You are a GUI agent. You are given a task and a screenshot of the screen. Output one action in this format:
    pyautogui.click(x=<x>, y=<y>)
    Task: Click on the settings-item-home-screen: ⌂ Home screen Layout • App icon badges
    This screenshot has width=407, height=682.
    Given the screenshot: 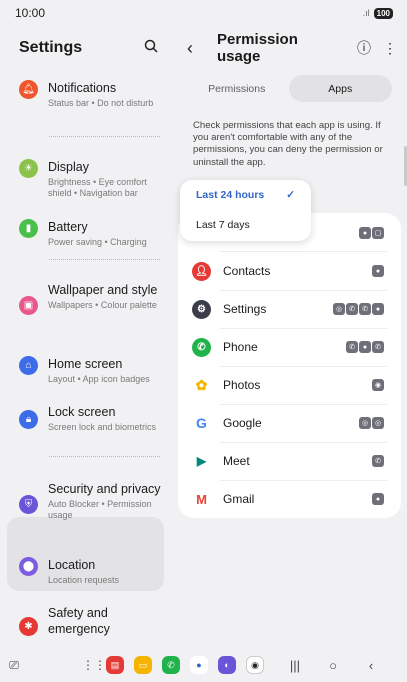 What is the action you would take?
    pyautogui.click(x=86, y=380)
    